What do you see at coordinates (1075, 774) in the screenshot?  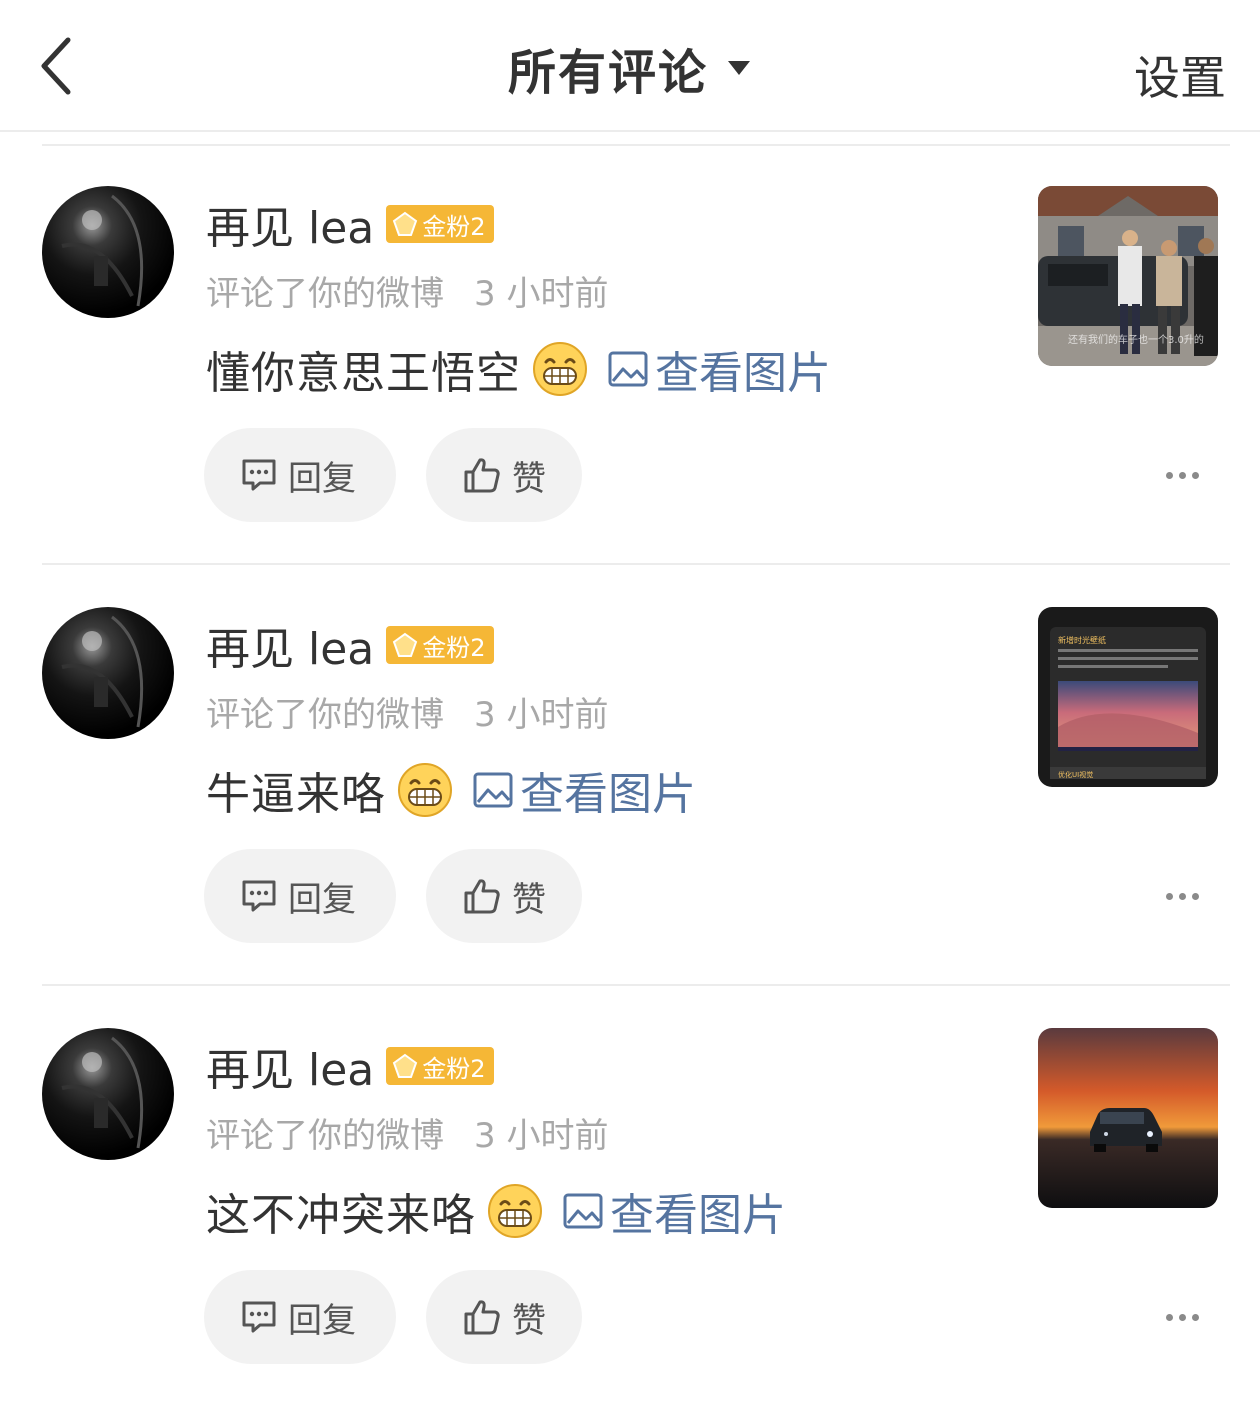 I see `thumbnail-footer: 优化UI视觉` at bounding box center [1075, 774].